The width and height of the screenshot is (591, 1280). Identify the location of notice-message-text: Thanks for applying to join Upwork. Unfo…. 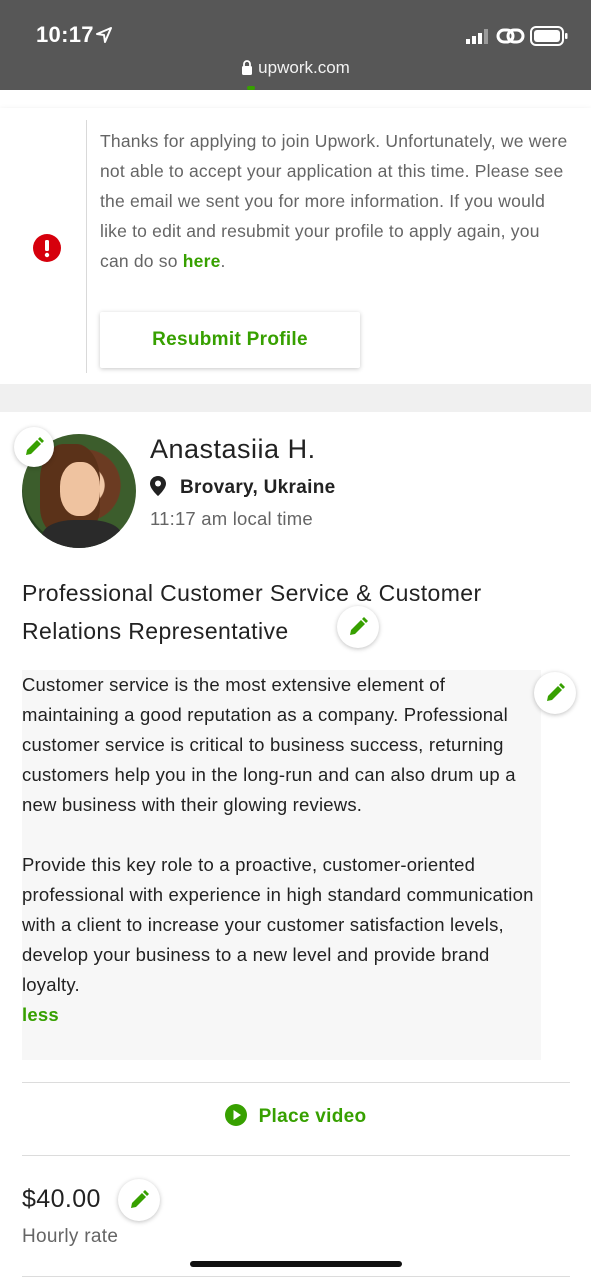
(334, 201).